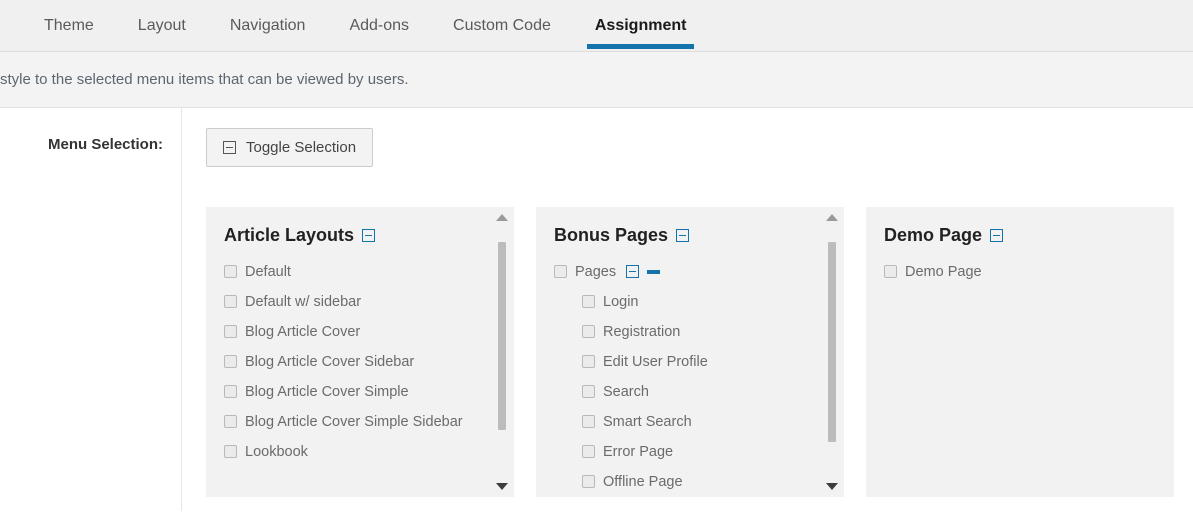  I want to click on dash-icon, so click(654, 271).